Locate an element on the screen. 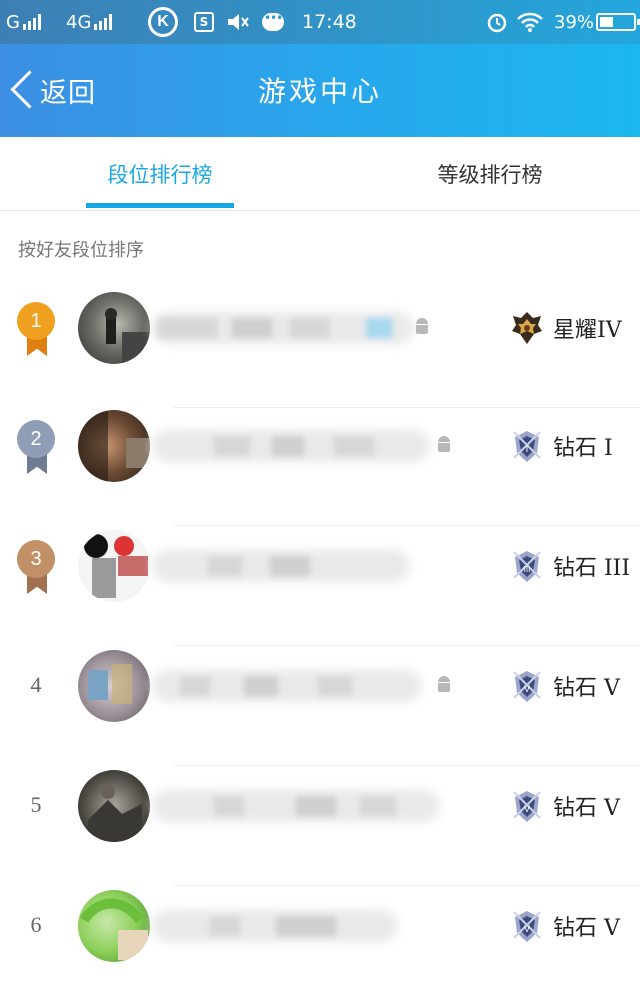  battery-text: 39% is located at coordinates (574, 22).